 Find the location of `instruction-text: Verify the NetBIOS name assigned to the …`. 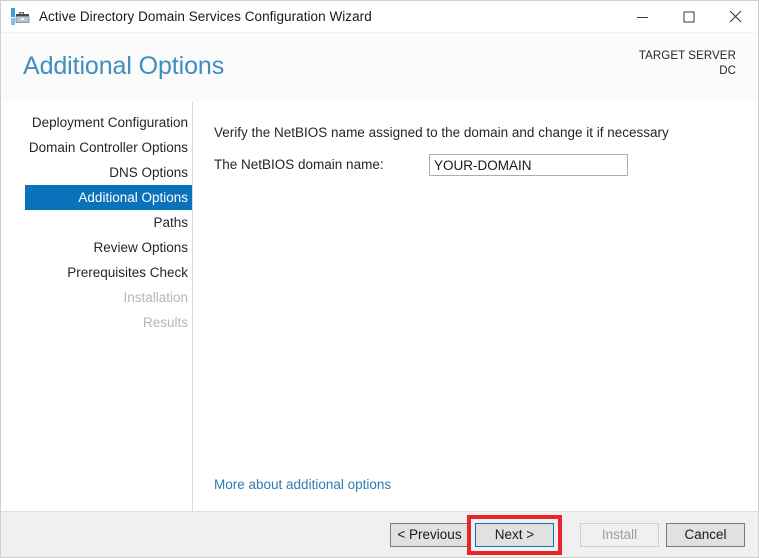

instruction-text: Verify the NetBIOS name assigned to the … is located at coordinates (441, 132).